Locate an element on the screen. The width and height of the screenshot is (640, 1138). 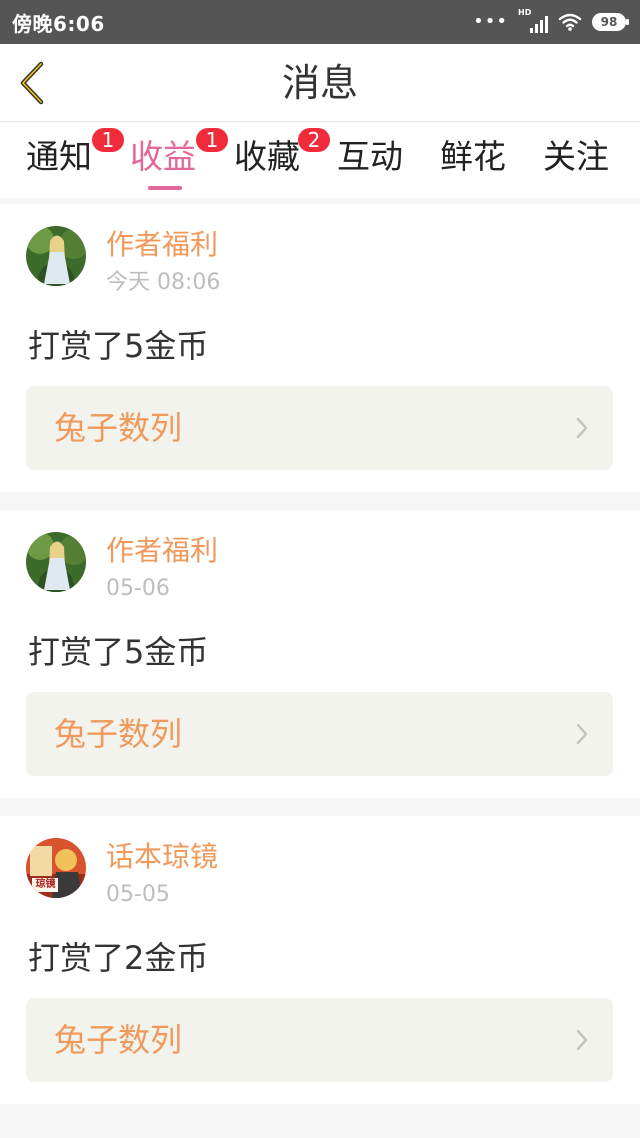
status-bar: 傍晚6:06 ••• HD 98 is located at coordinates (320, 22).